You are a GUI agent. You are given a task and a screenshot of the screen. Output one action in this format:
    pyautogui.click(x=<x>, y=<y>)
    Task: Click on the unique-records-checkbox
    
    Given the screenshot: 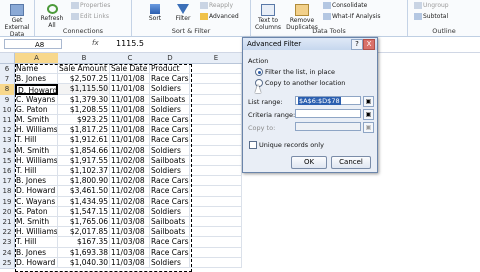 What is the action you would take?
    pyautogui.click(x=253, y=145)
    